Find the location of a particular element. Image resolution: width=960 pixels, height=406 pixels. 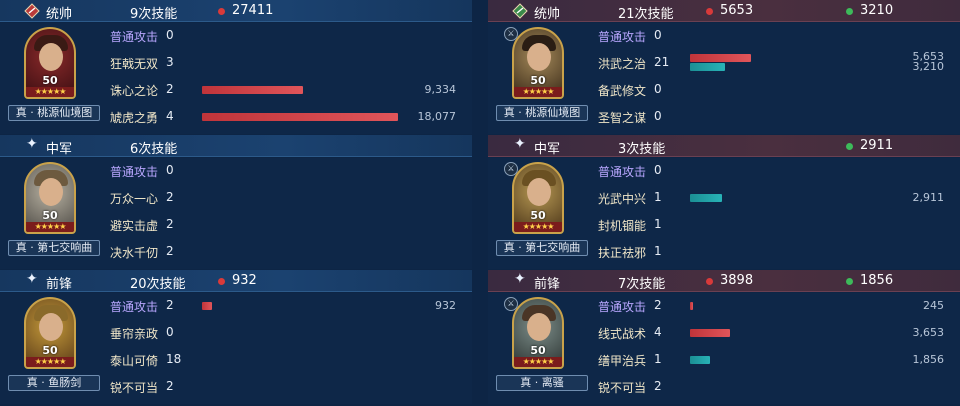

skill-count: 9次技能 is located at coordinates (154, 14).